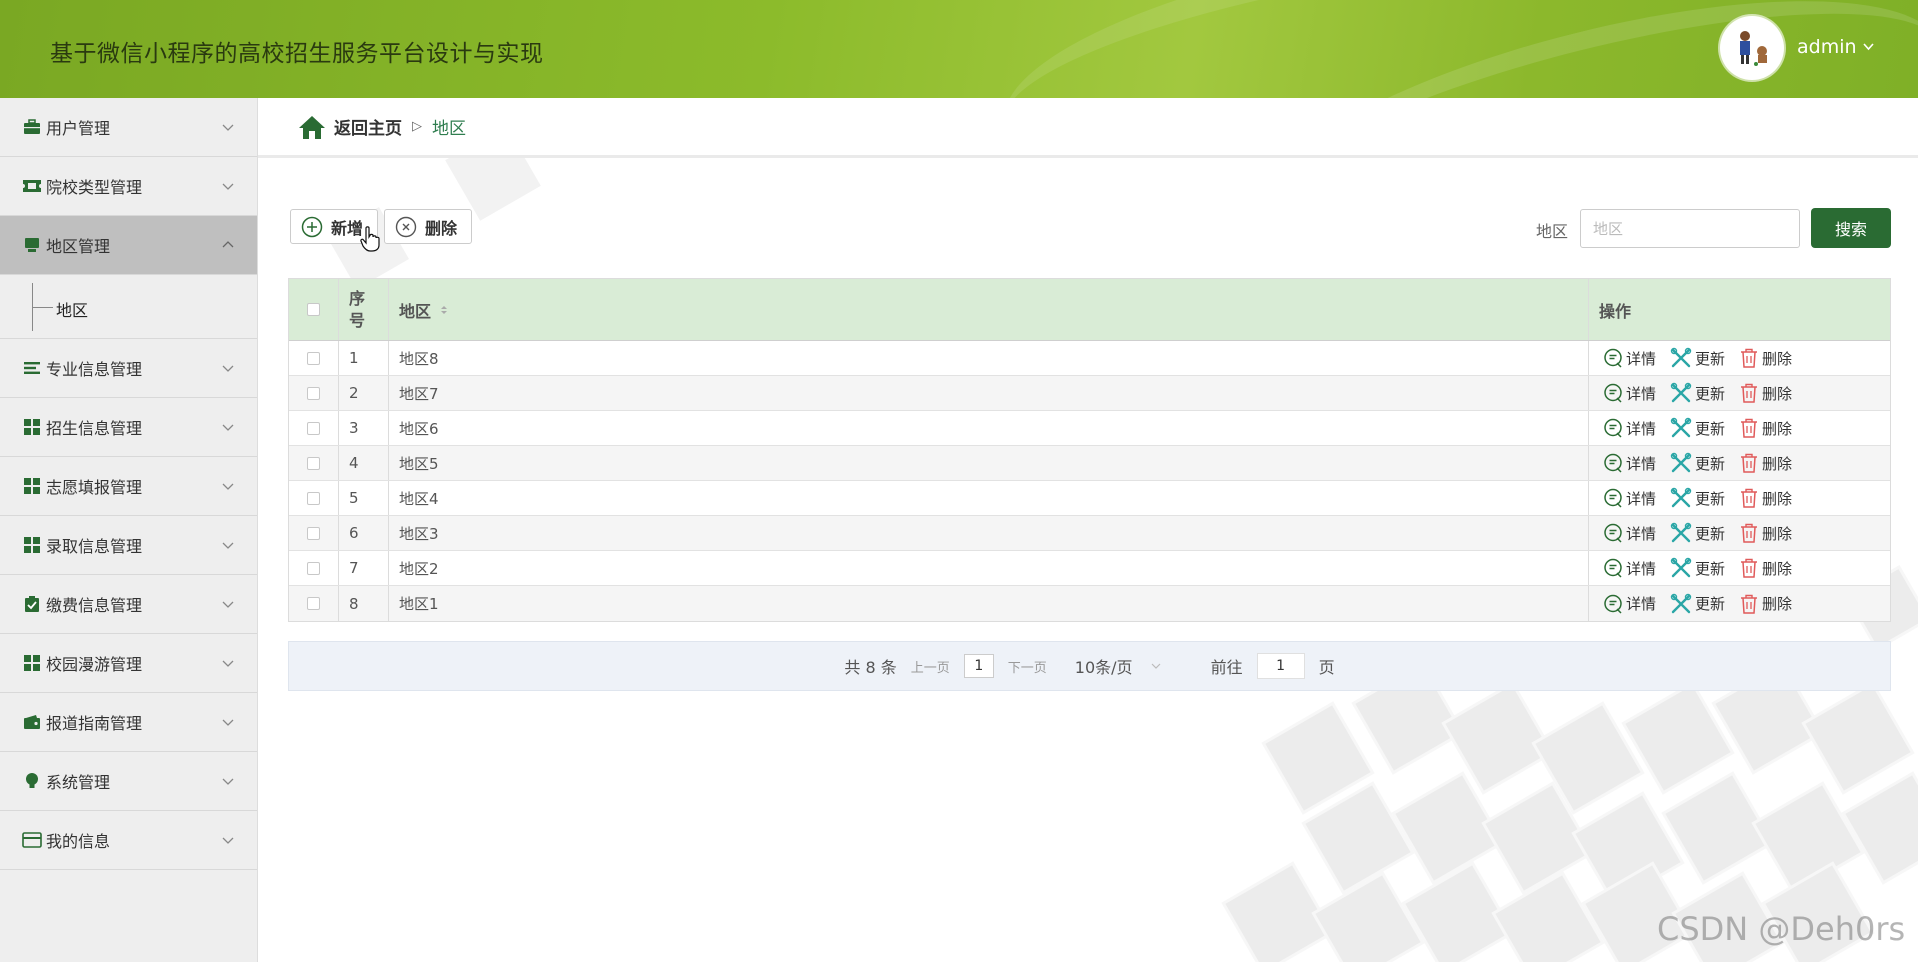  Describe the element at coordinates (1118, 666) in the screenshot. I see `page-size-select: 10条/页` at that location.